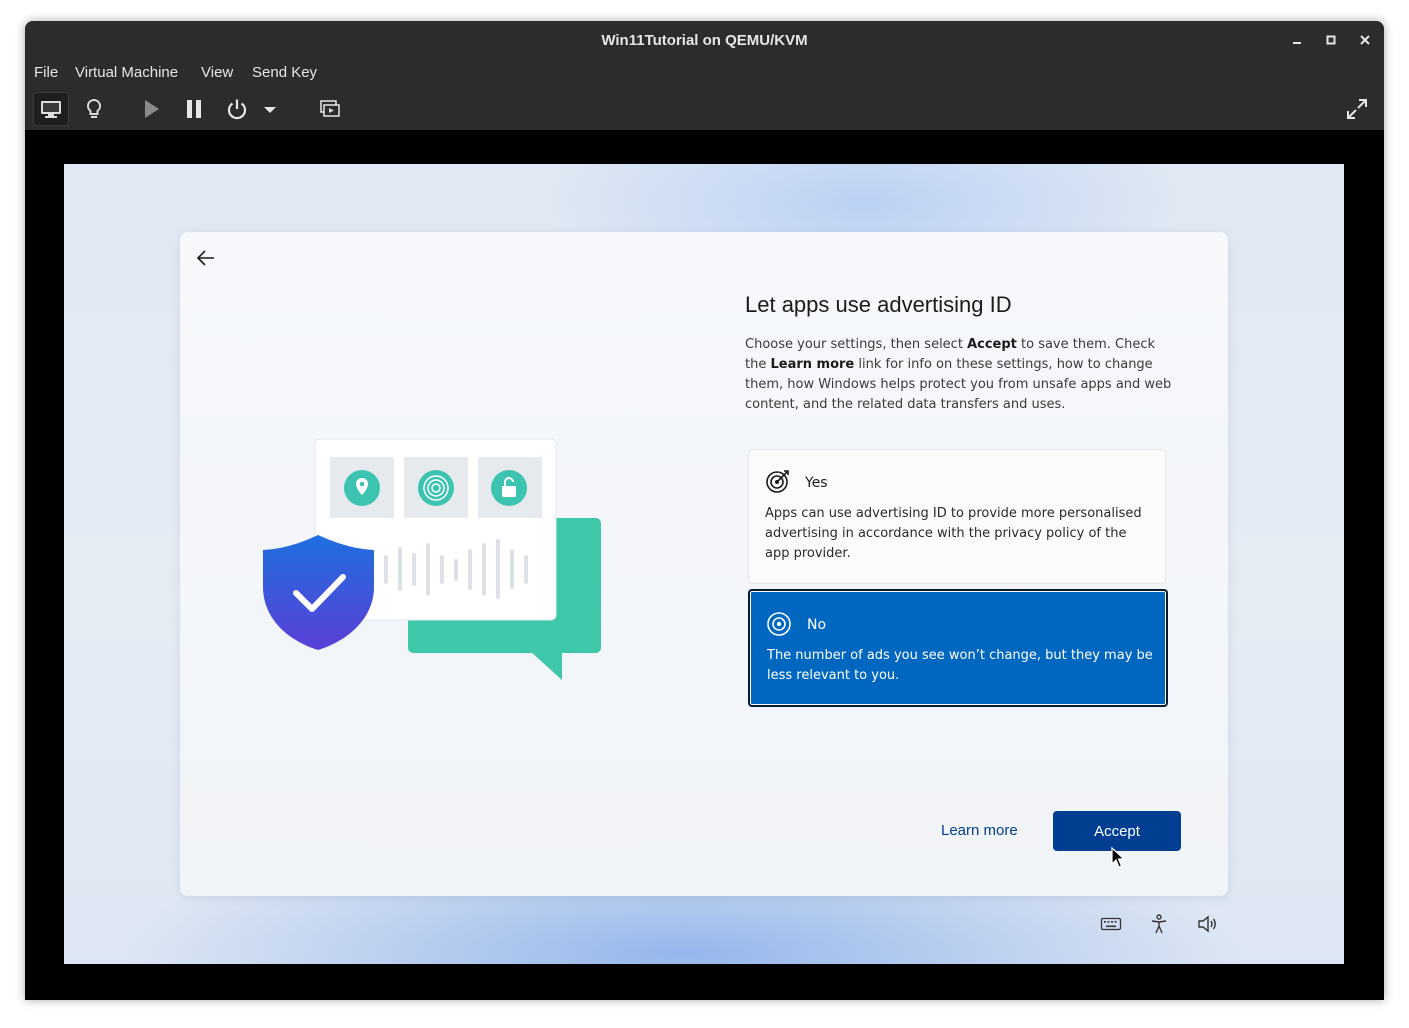  What do you see at coordinates (878, 304) in the screenshot?
I see `page-title: Let apps use advertising ID` at bounding box center [878, 304].